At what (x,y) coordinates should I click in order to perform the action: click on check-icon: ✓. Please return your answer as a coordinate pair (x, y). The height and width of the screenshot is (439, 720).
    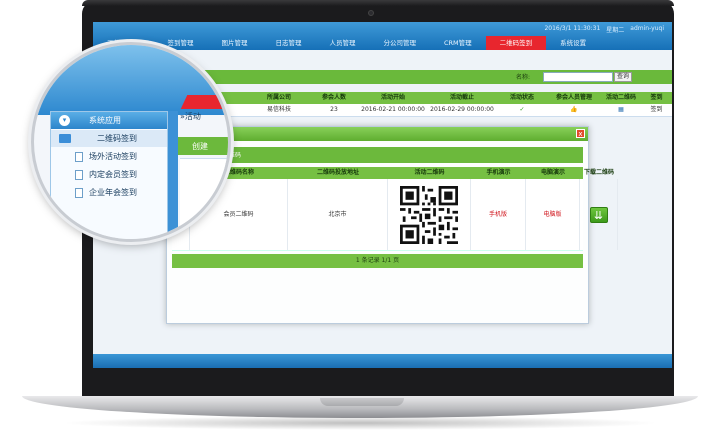
    Looking at the image, I should click on (522, 109).